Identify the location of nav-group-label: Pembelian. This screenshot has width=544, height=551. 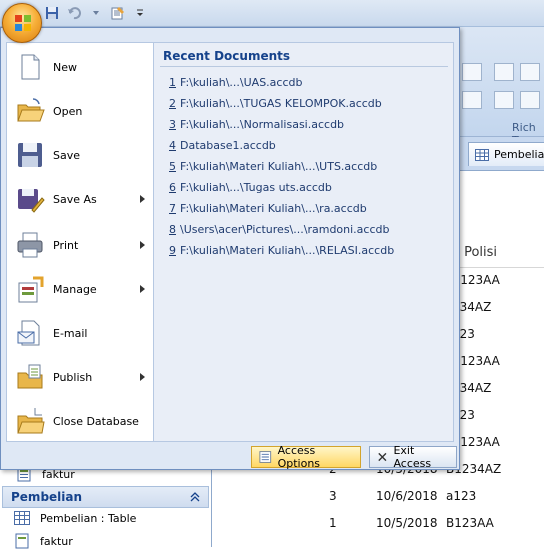
(47, 497).